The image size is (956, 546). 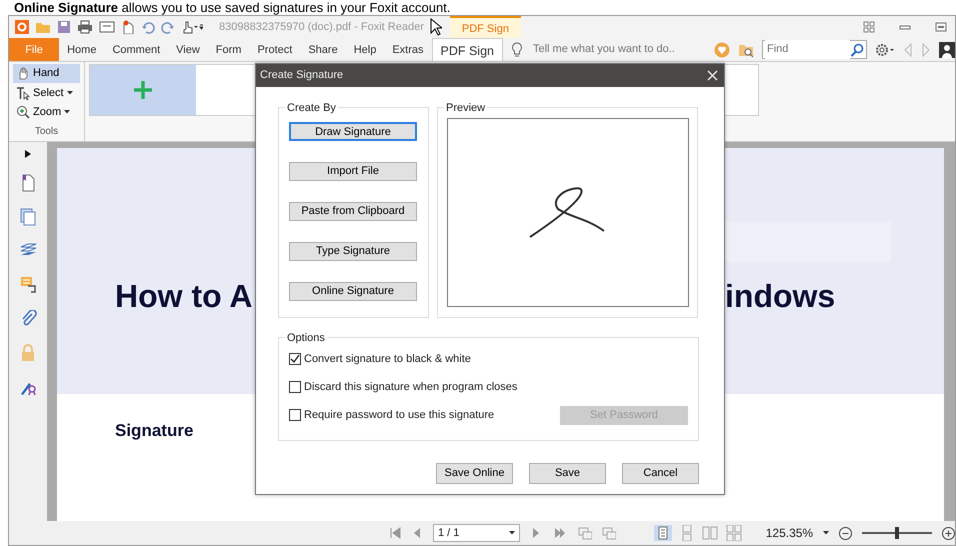 I want to click on dialog-button: Save, so click(x=567, y=473).